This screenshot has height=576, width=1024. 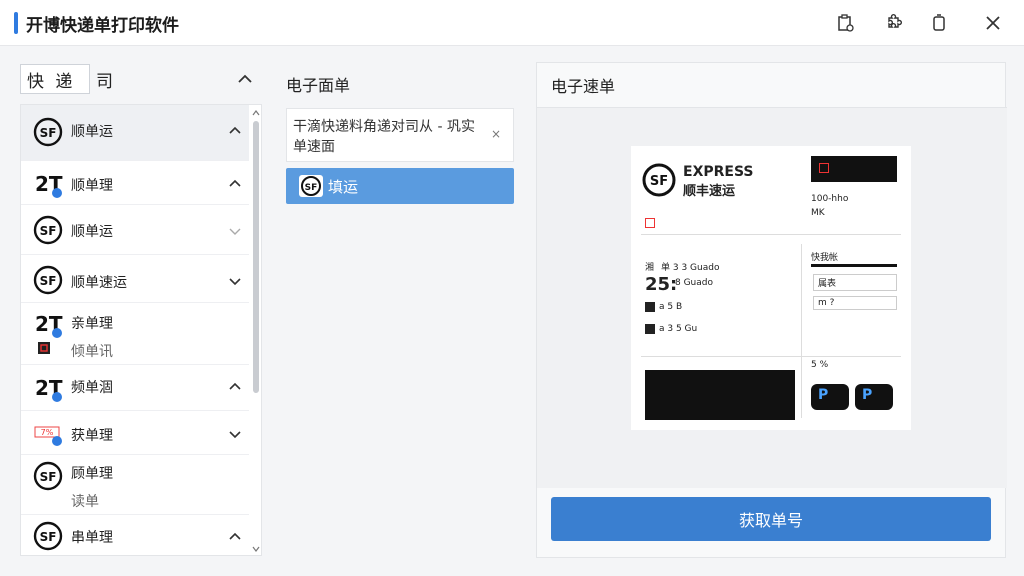 I want to click on scrollbar-thumb, so click(x=256, y=257).